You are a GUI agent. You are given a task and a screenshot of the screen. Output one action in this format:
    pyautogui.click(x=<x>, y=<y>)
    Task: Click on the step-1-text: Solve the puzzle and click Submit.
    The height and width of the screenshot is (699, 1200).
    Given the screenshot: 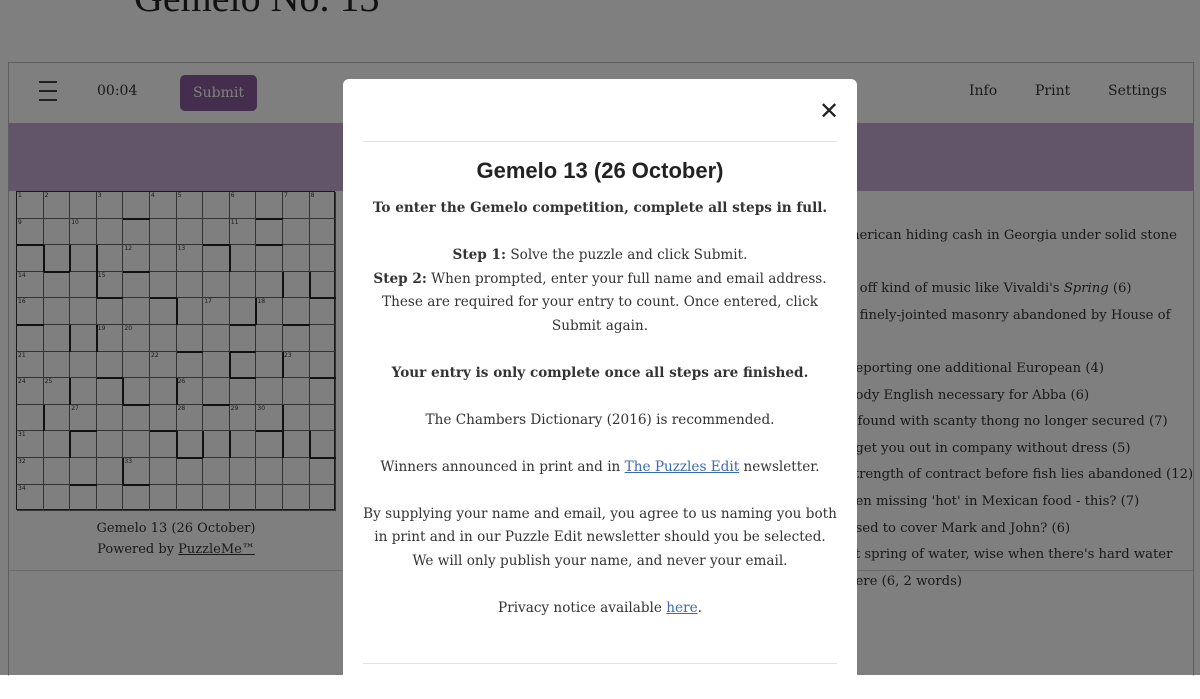 What is the action you would take?
    pyautogui.click(x=627, y=255)
    